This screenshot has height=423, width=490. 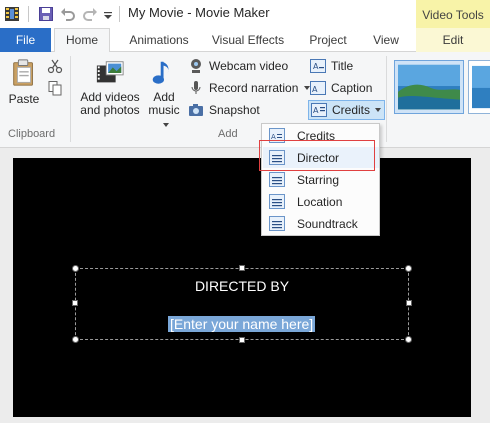 I want to click on menu-item-label: Soundtrack, so click(x=327, y=223).